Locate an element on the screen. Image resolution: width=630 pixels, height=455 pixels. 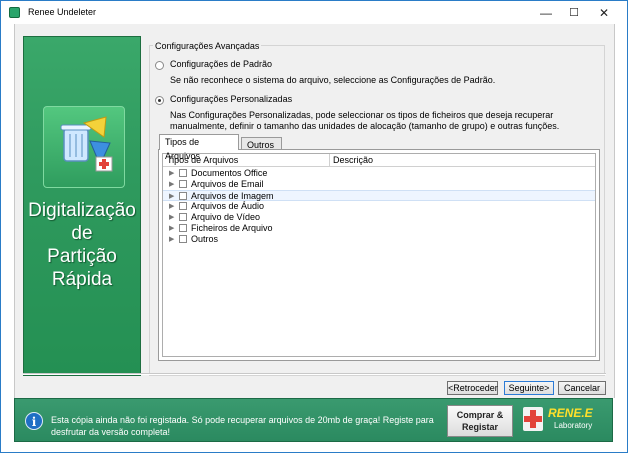
recycle-bin-icon is located at coordinates (86, 144).